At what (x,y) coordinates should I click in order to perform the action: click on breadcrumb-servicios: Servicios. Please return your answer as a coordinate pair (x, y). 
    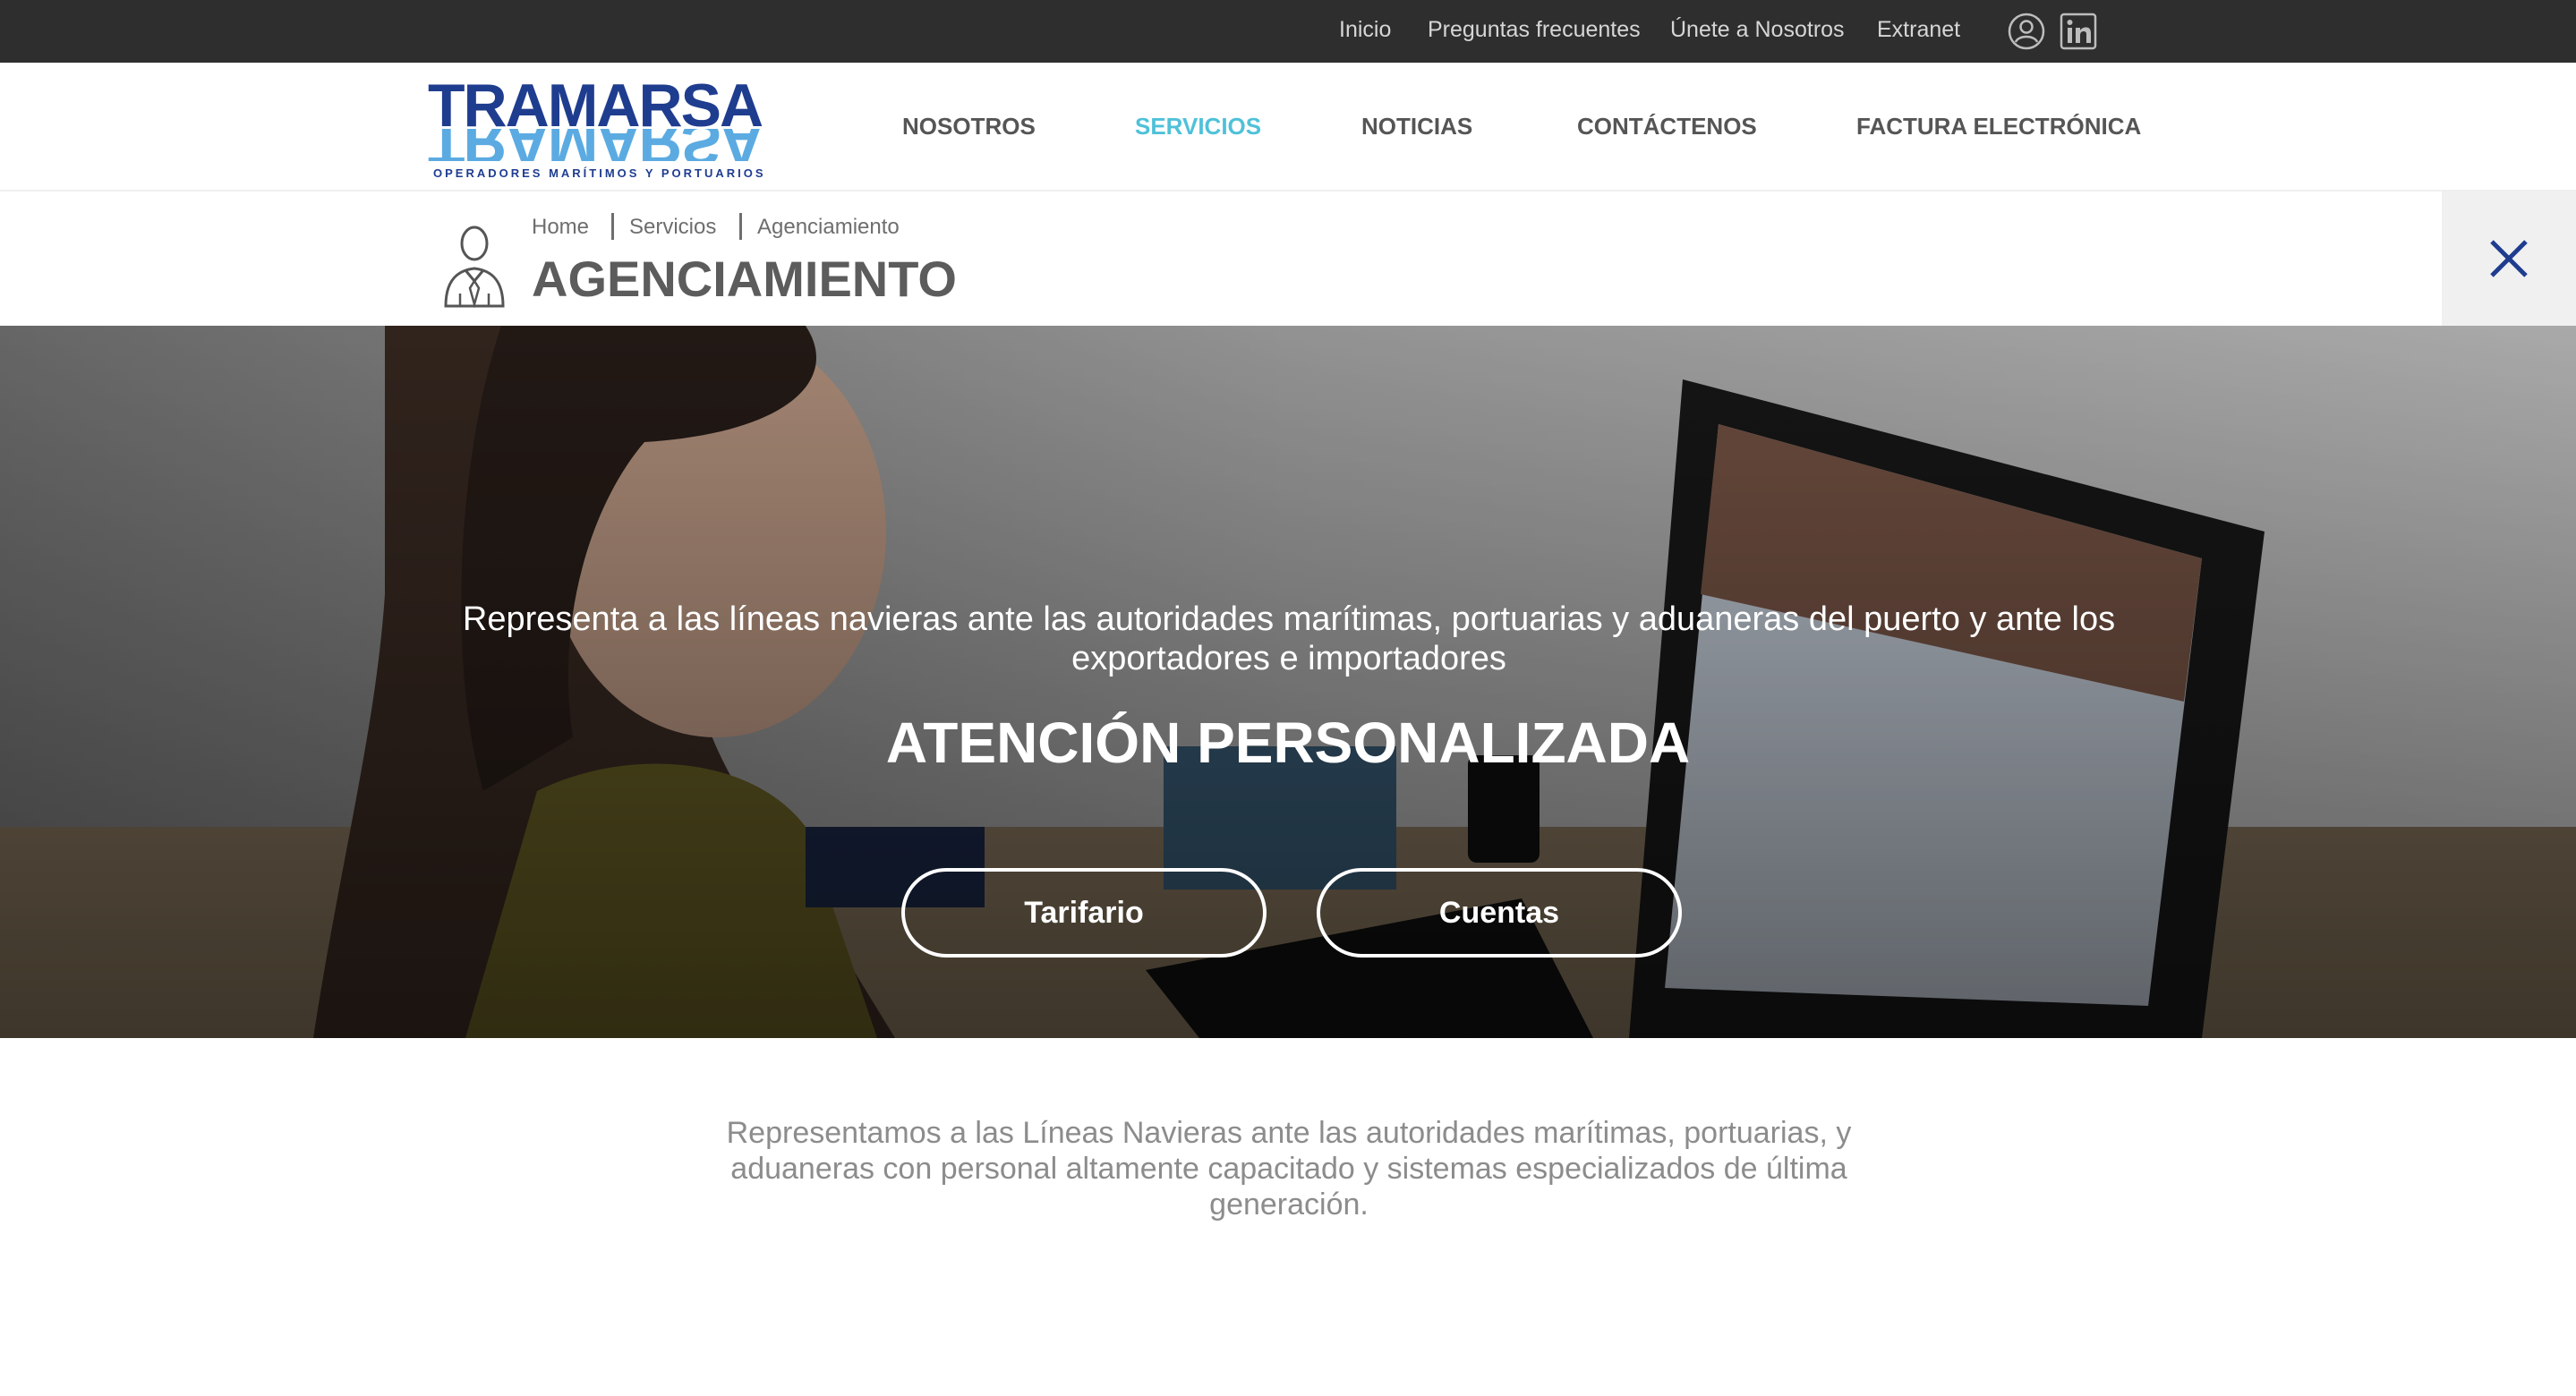
    Looking at the image, I should click on (672, 227).